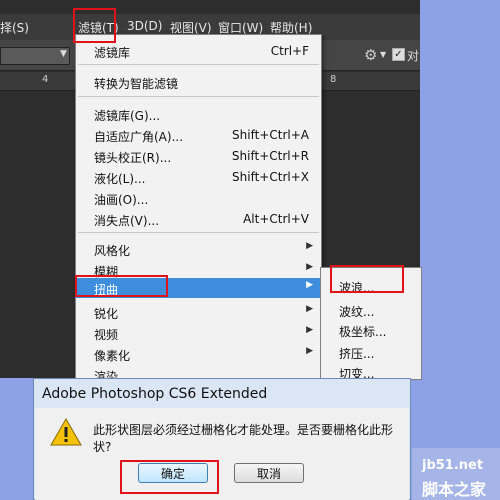 Image resolution: width=500 pixels, height=500 pixels. Describe the element at coordinates (243, 438) in the screenshot. I see `dialog-message: 此形状图层必须经过栅格化才能处理。是否要栅格化此形状?` at that location.